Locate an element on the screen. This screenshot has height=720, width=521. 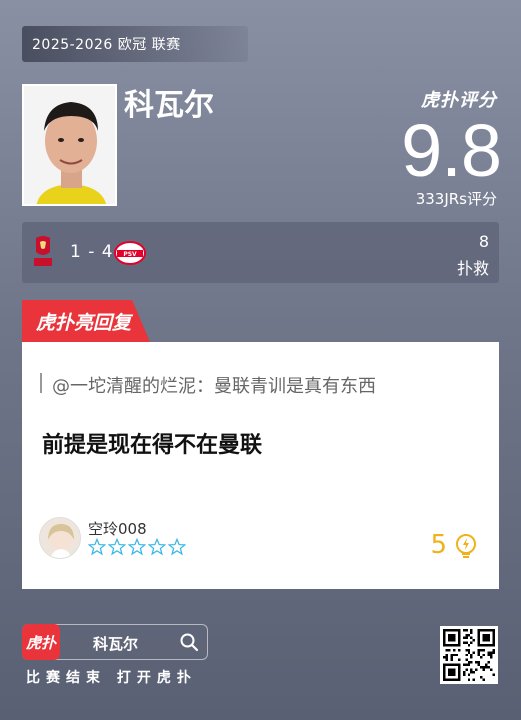
avatar is located at coordinates (60, 538).